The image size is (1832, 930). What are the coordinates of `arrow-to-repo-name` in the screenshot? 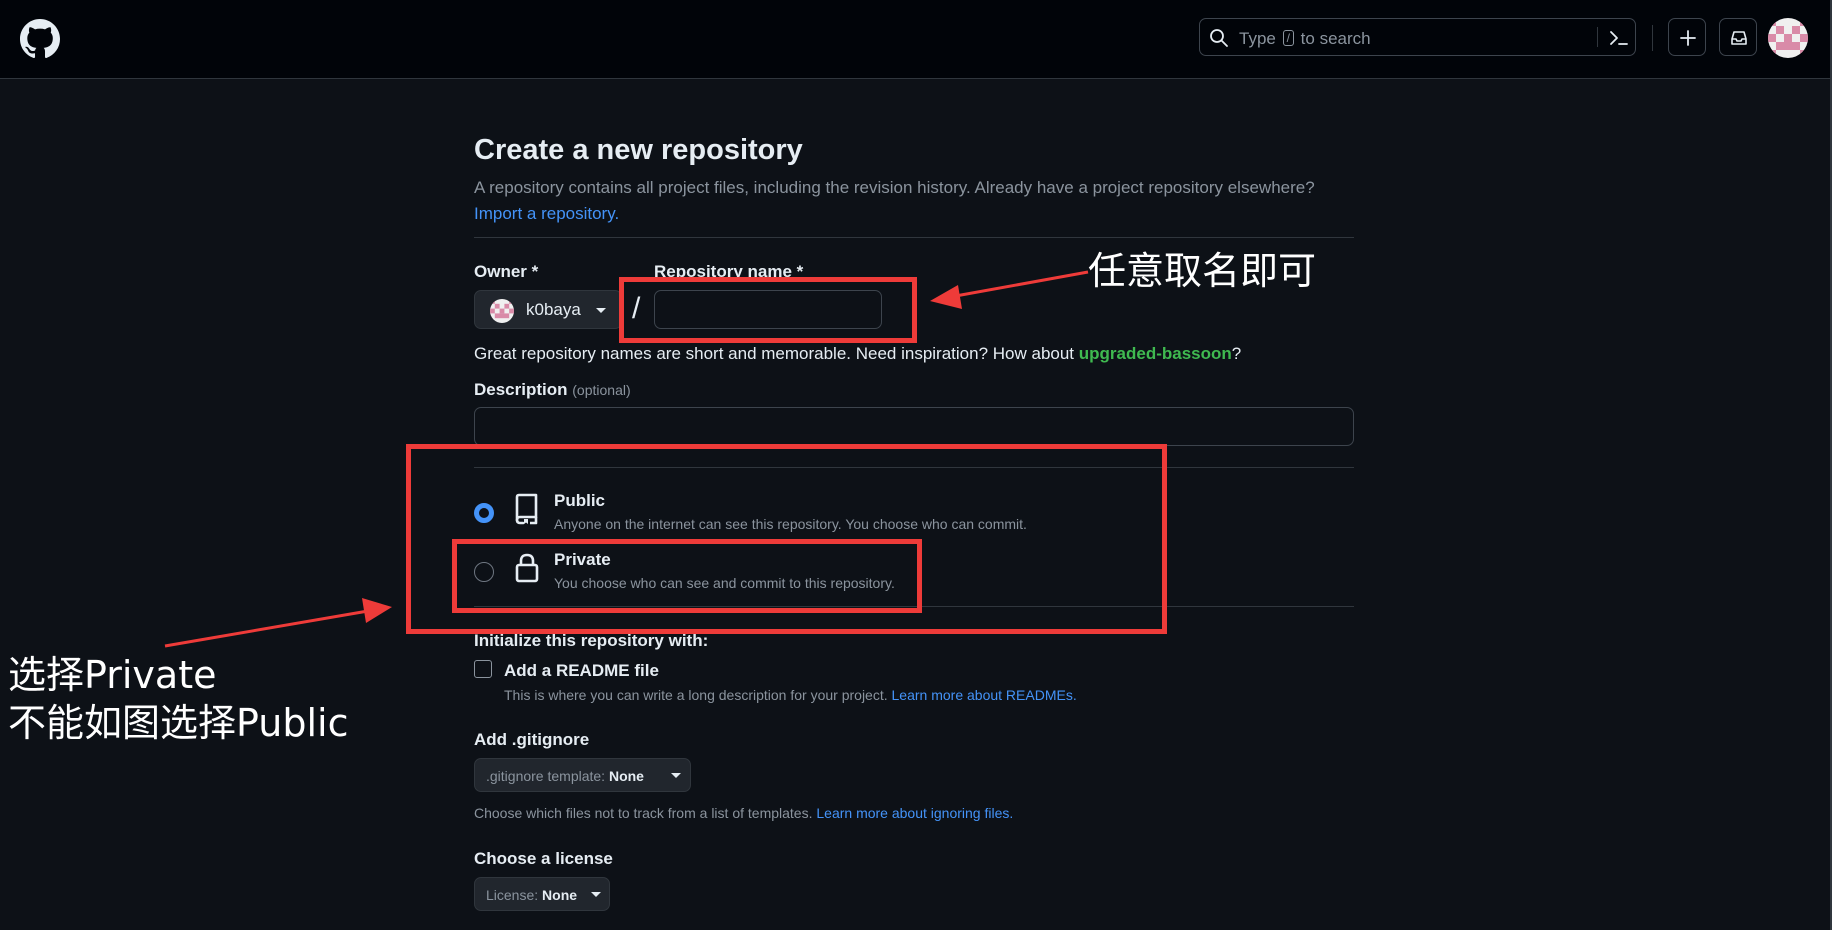 It's located at (1019, 284).